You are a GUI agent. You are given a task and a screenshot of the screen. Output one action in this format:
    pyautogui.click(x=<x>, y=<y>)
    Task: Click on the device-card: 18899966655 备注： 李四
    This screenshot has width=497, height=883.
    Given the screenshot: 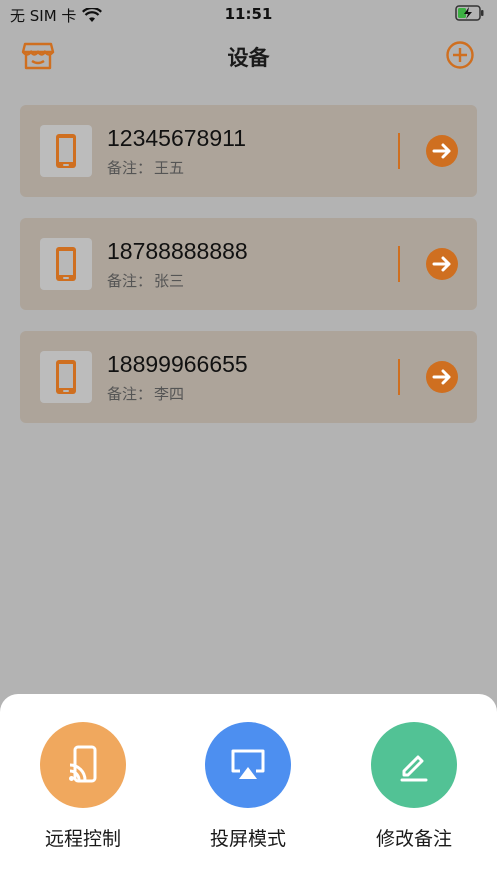 What is the action you would take?
    pyautogui.click(x=248, y=377)
    